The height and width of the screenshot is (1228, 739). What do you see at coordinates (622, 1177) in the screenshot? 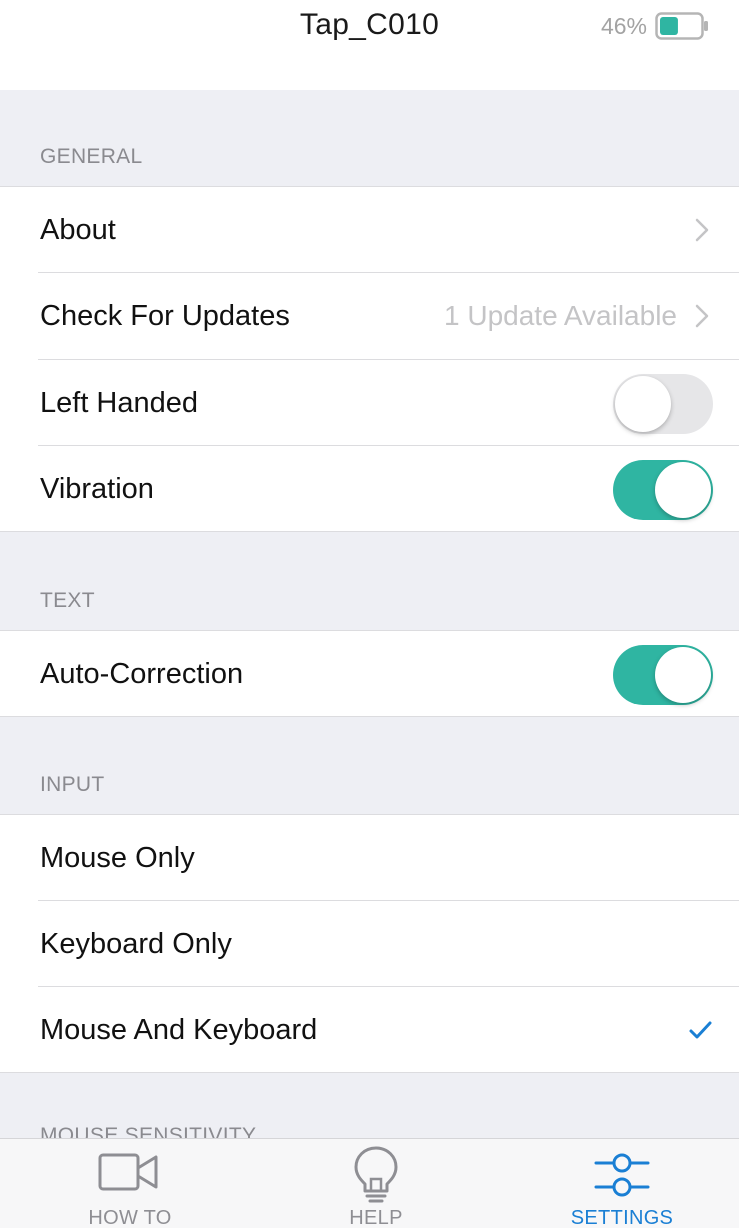
I see `sliders-icon` at bounding box center [622, 1177].